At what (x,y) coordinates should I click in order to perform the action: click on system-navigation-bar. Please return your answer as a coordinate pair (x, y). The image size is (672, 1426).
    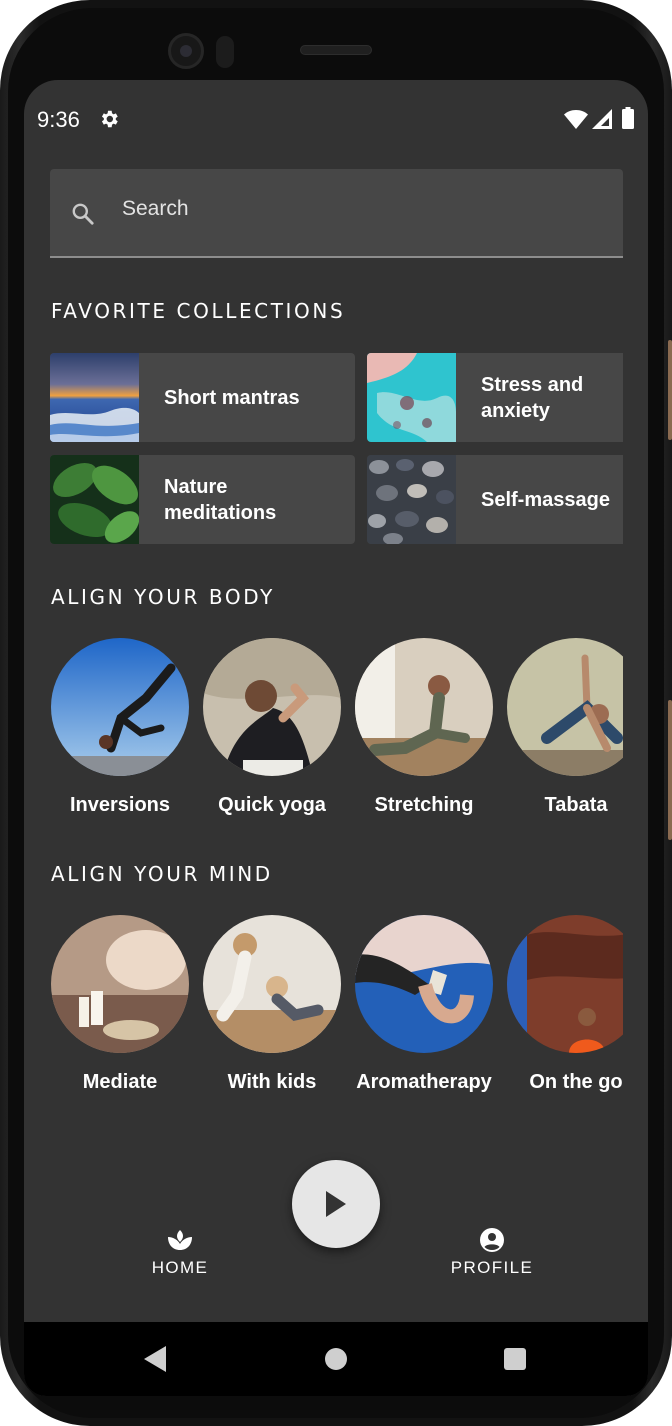
    Looking at the image, I should click on (336, 1359).